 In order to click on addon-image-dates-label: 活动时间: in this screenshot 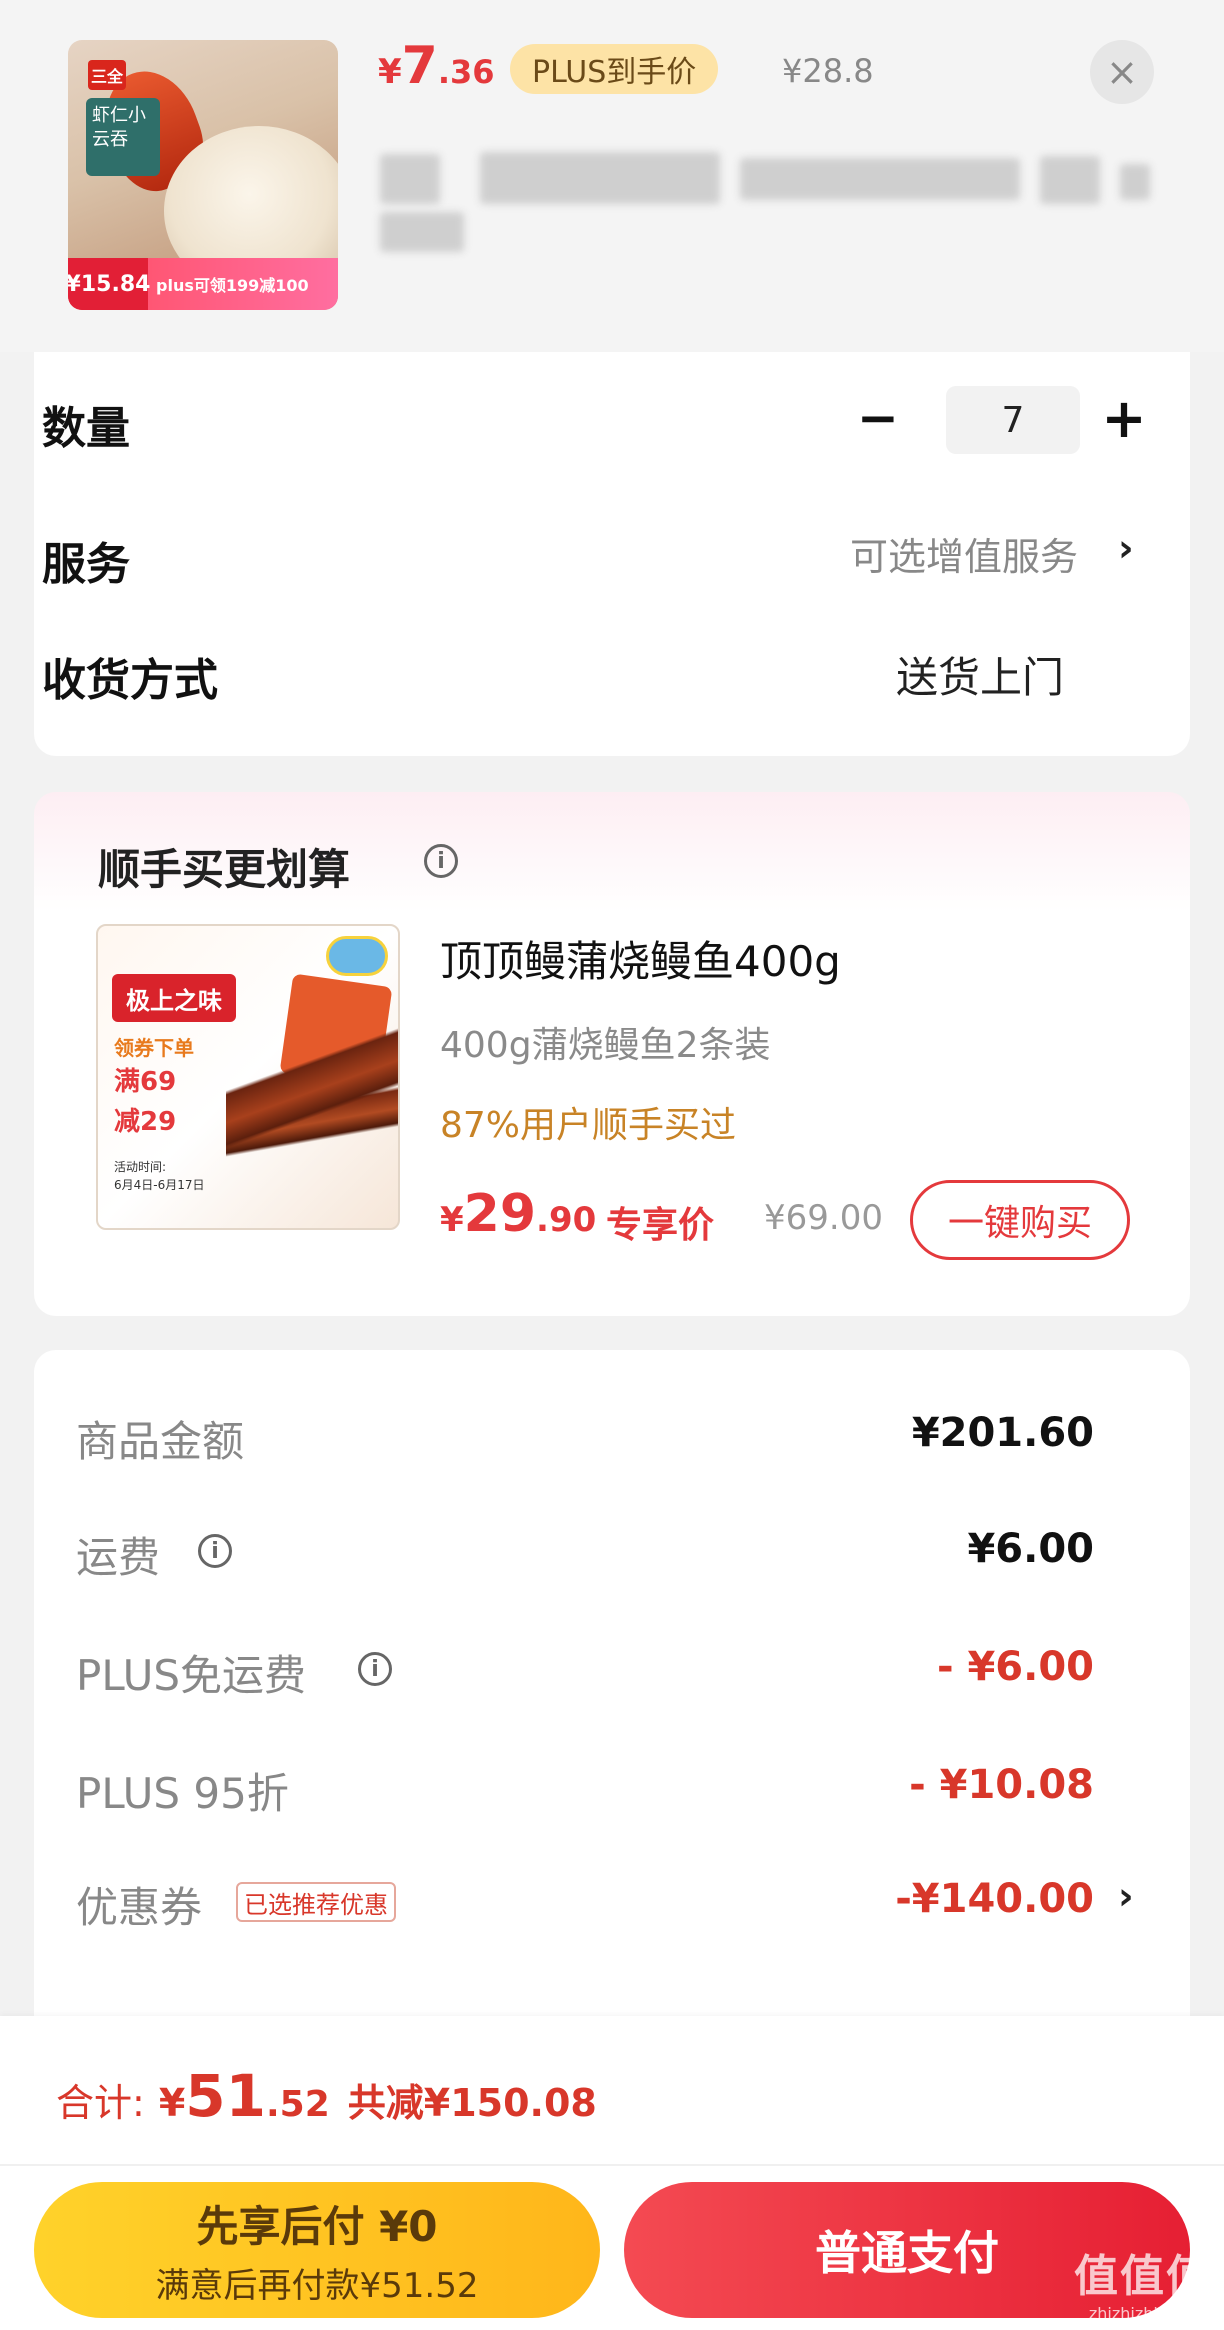, I will do `click(140, 1167)`.